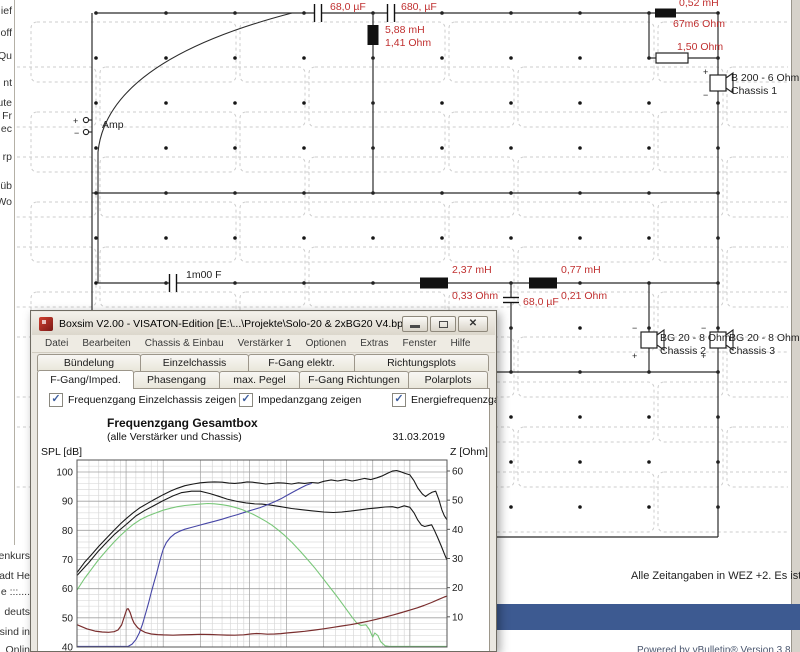 Image resolution: width=800 pixels, height=652 pixels. Describe the element at coordinates (259, 379) in the screenshot. I see `tab-max-pegel: max. Pegel` at that location.